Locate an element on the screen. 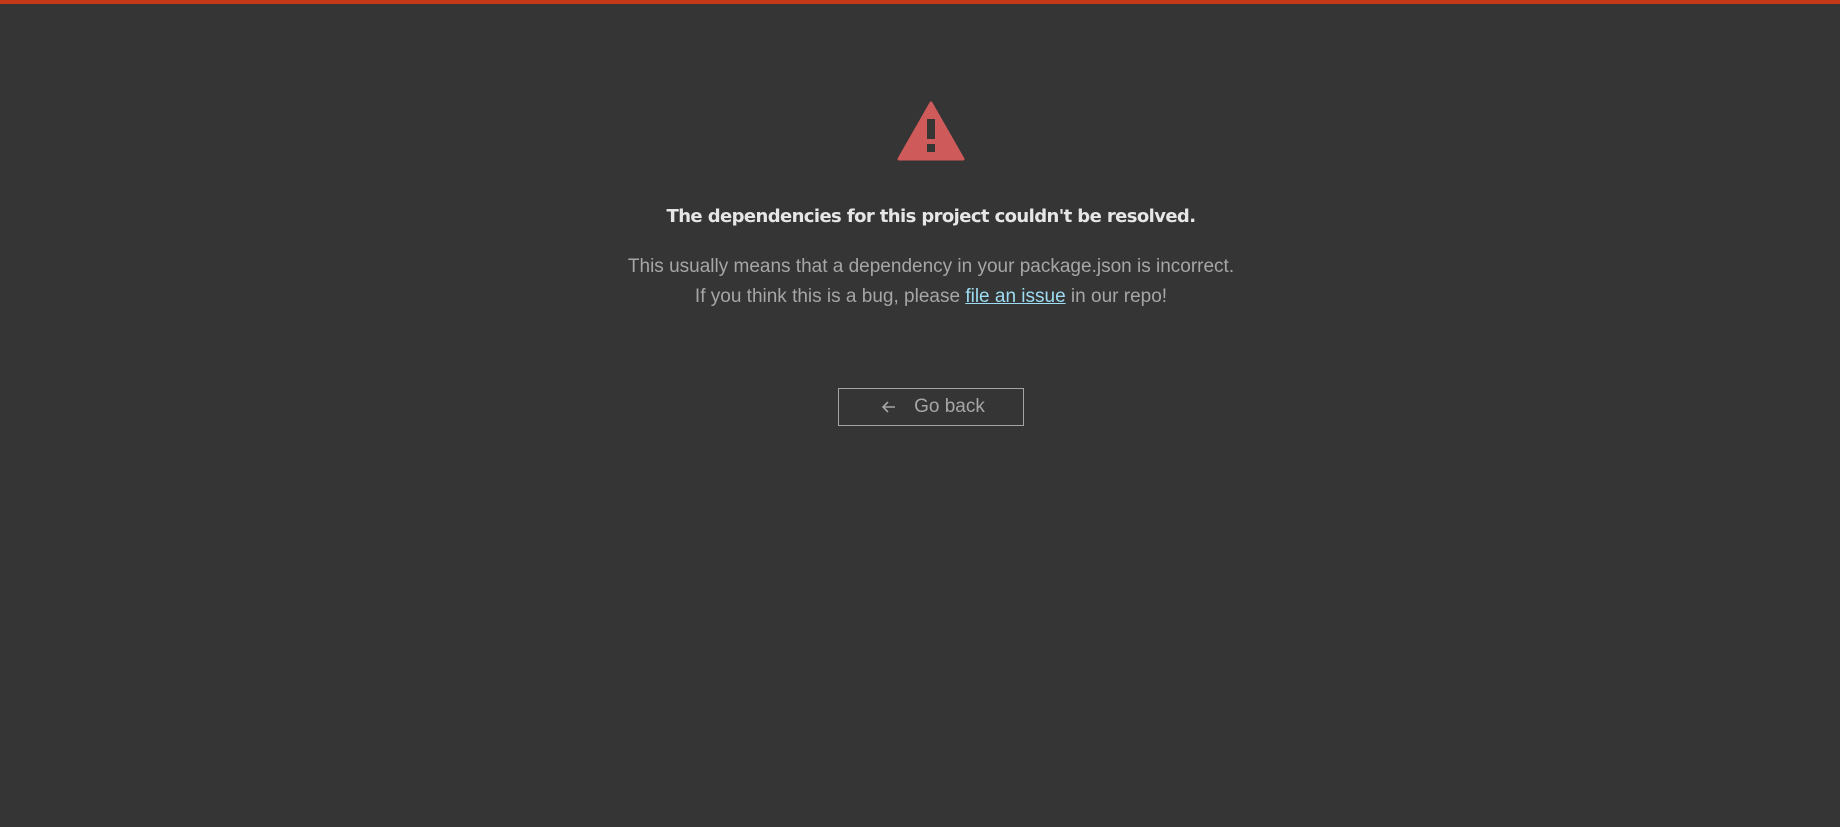  file-issue-link: file an issue is located at coordinates (1015, 296).